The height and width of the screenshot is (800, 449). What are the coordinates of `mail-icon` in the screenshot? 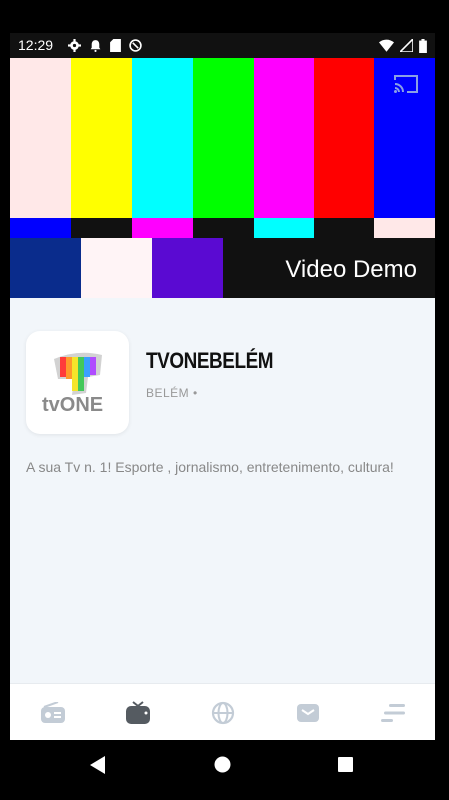 It's located at (307, 712).